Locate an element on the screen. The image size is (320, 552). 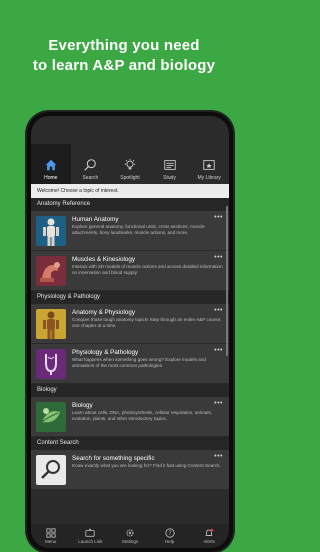
bottom-menu-label: Menu is located at coordinates (51, 541).